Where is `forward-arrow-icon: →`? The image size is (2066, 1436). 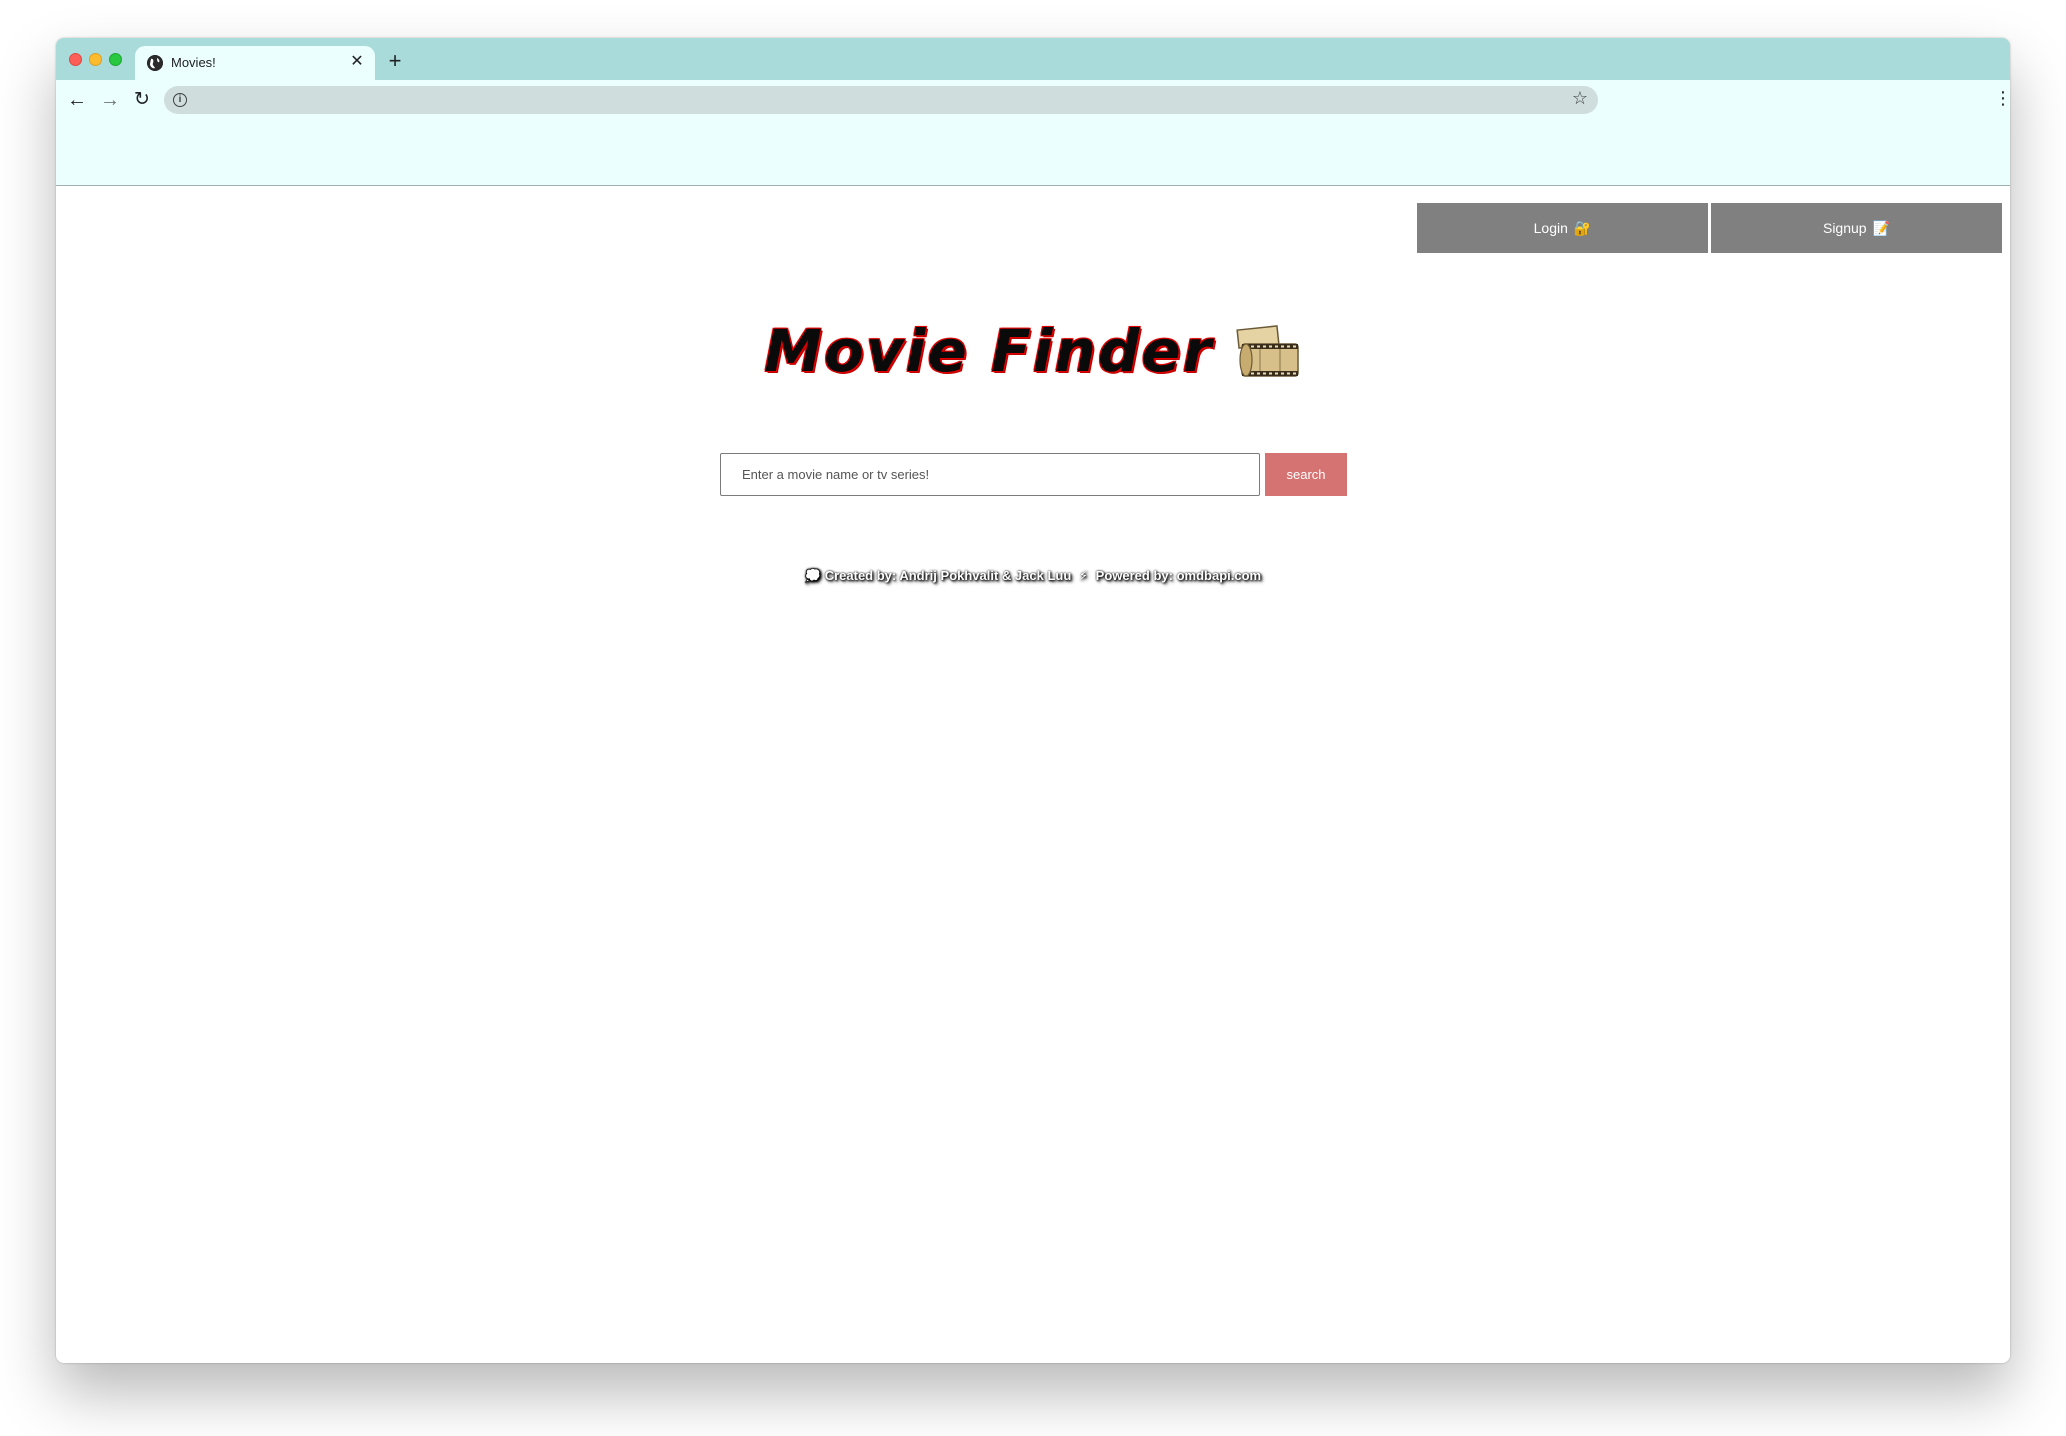
forward-arrow-icon: → is located at coordinates (110, 100).